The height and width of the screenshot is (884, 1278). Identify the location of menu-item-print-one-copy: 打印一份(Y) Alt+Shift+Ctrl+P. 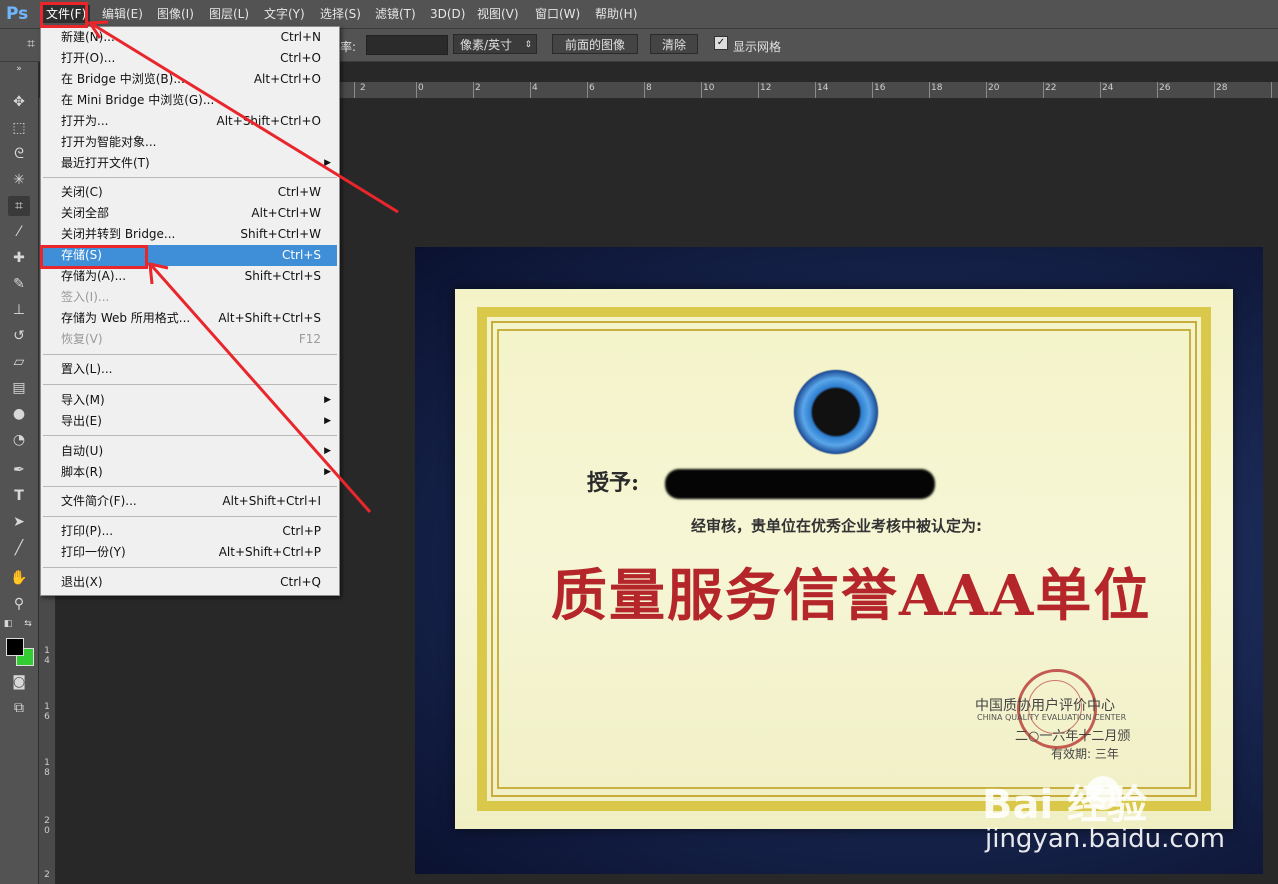
(190, 552).